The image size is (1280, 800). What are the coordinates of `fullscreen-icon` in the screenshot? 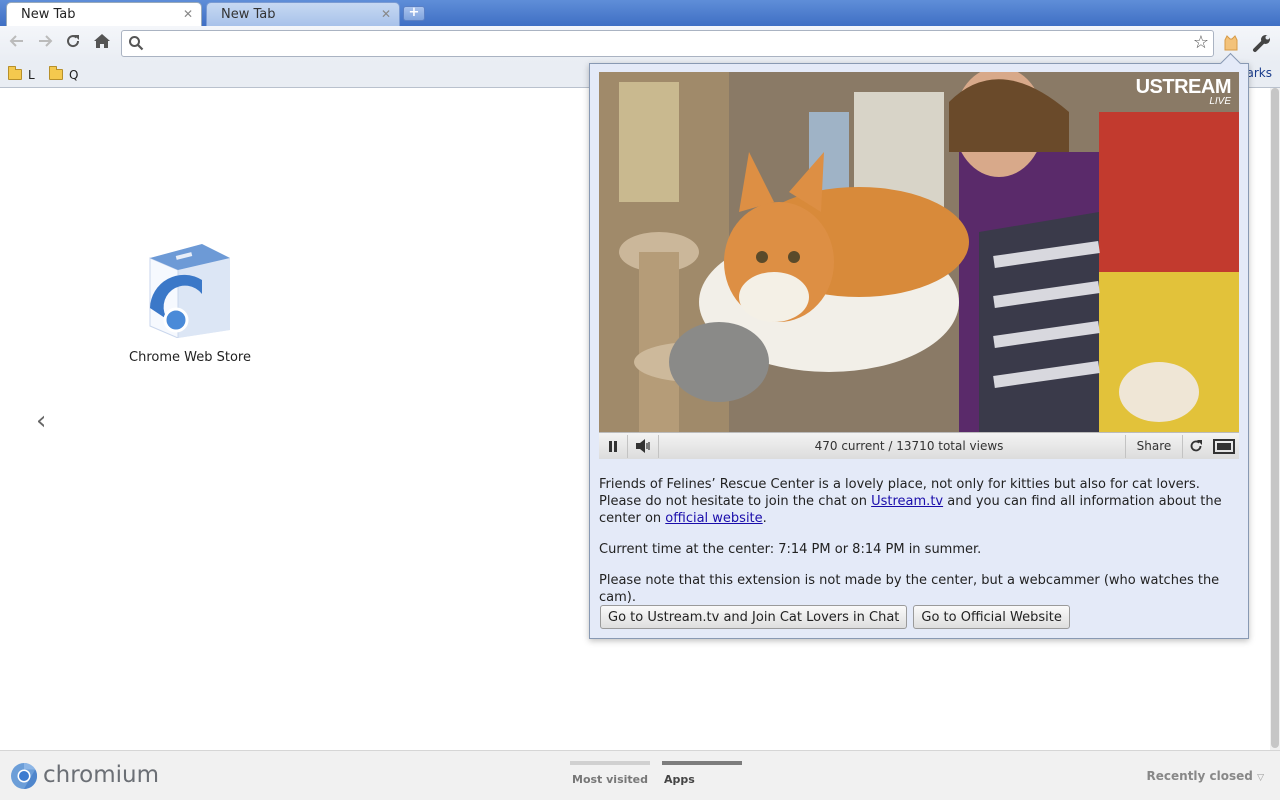 It's located at (1224, 446).